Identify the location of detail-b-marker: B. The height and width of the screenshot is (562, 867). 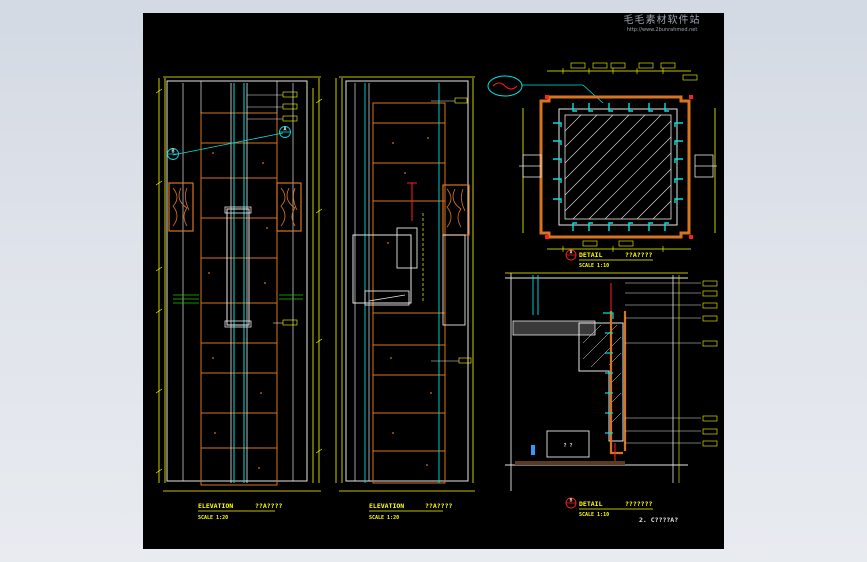
(571, 501).